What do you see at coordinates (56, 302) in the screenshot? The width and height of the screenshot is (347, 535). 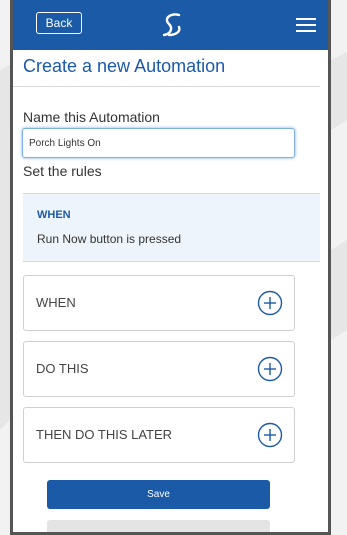 I see `section-label: WHEN` at bounding box center [56, 302].